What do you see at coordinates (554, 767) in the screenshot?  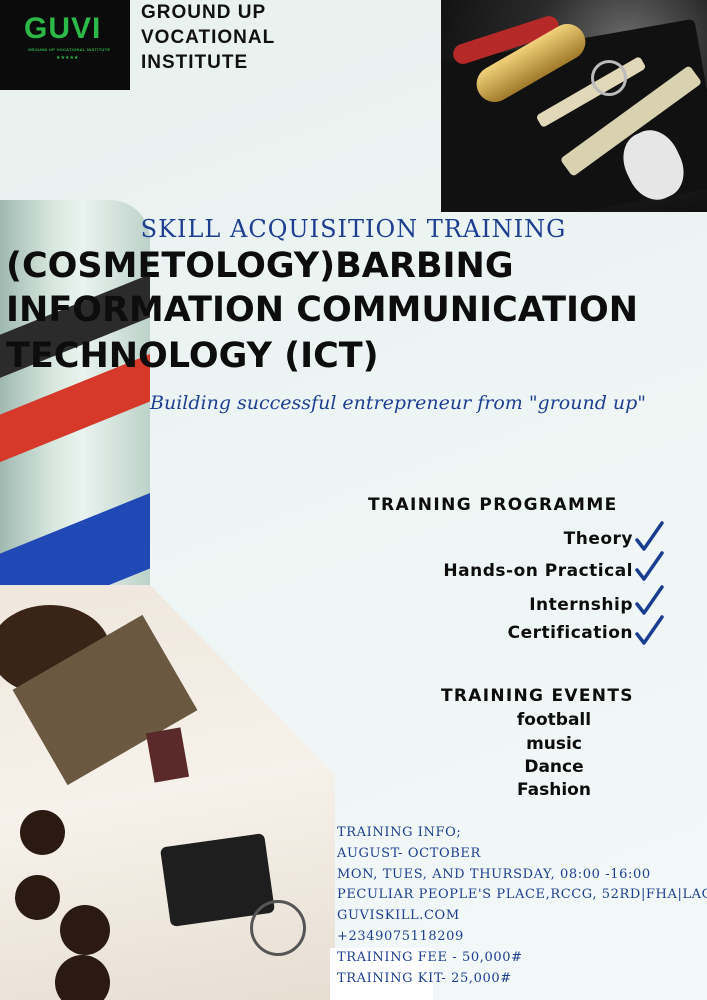 I see `event-item: Dance` at bounding box center [554, 767].